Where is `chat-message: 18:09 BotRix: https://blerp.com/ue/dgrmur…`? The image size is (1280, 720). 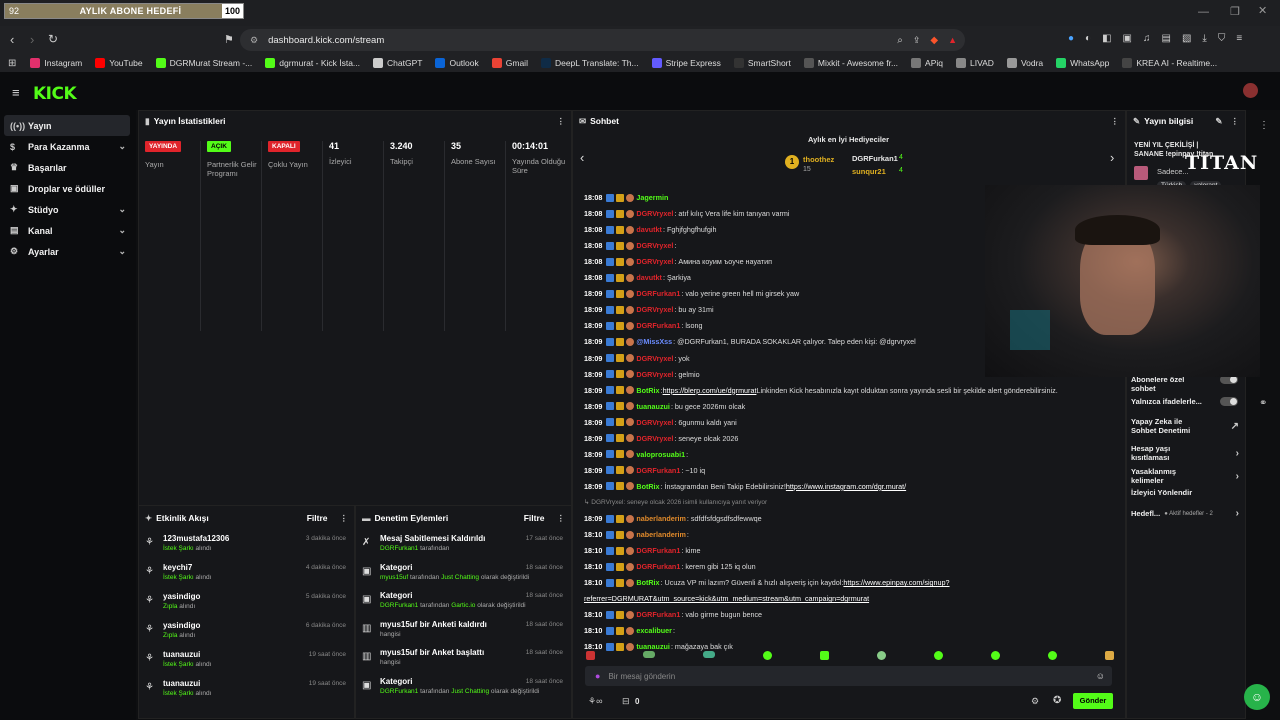 chat-message: 18:09 BotRix: https://blerp.com/ue/dgrmur… is located at coordinates (821, 390).